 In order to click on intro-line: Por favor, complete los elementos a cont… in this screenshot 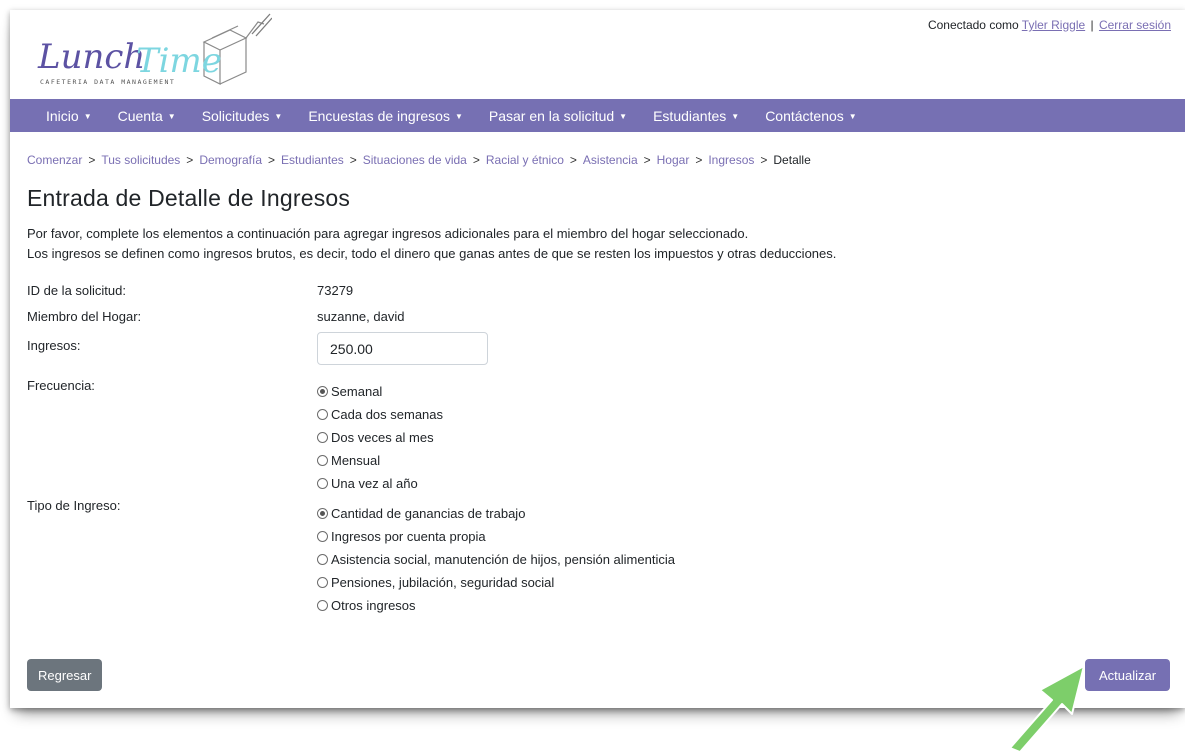, I will do `click(388, 233)`.